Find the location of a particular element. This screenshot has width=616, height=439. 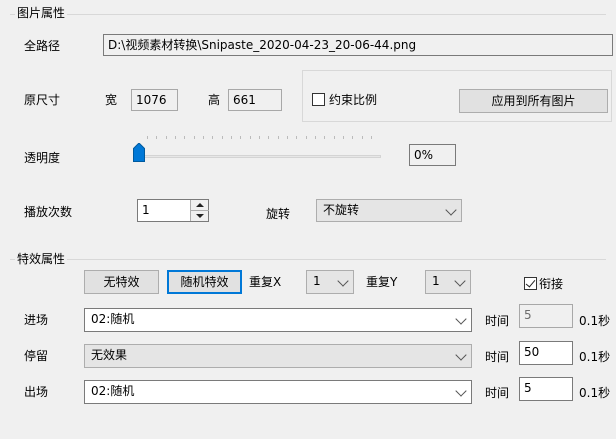

enter-effect-select: 02:随机 is located at coordinates (278, 320).